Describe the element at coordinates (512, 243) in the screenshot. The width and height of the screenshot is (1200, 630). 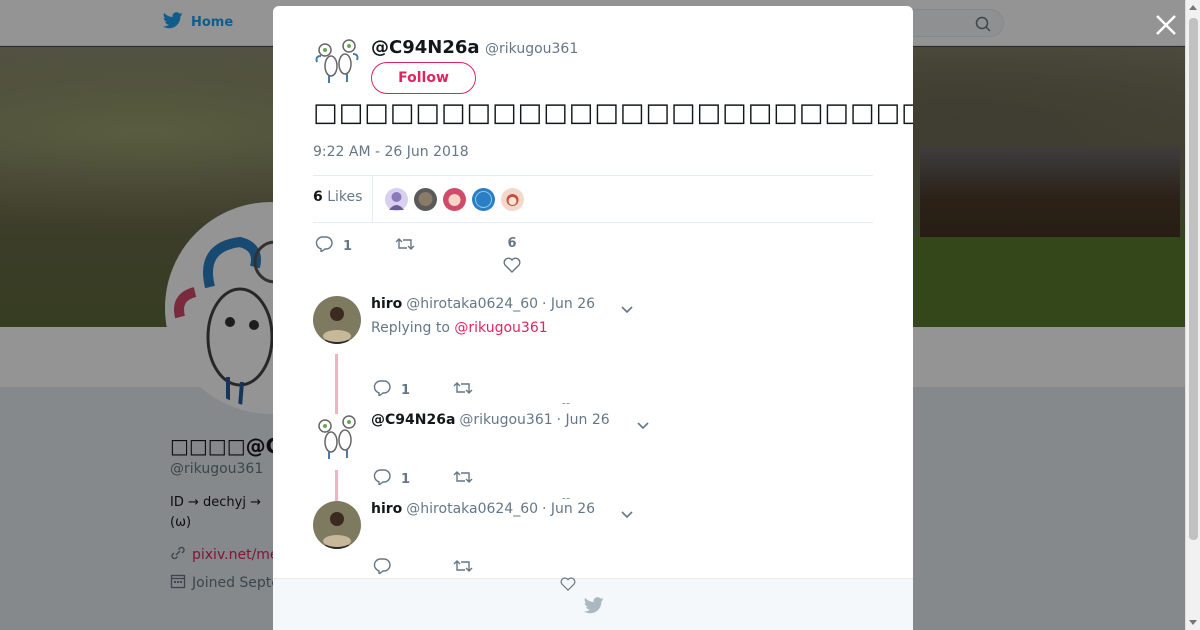
I see `like-count: 6` at that location.